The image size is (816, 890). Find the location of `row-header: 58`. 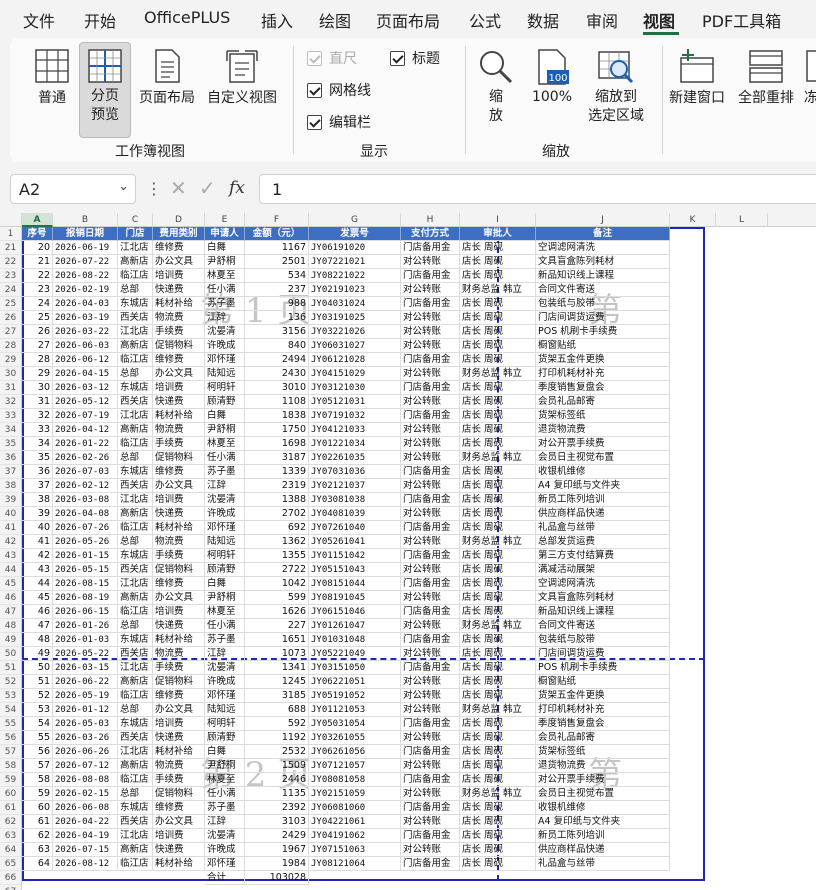

row-header: 58 is located at coordinates (10, 766).